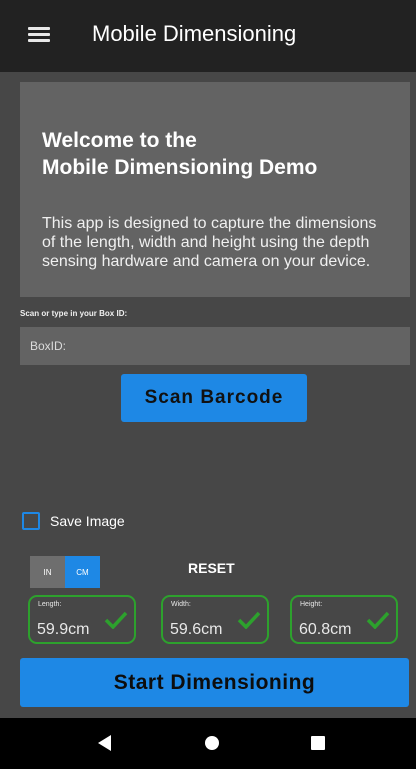 The image size is (416, 769). Describe the element at coordinates (82, 572) in the screenshot. I see `unit-cm-button: CM` at that location.